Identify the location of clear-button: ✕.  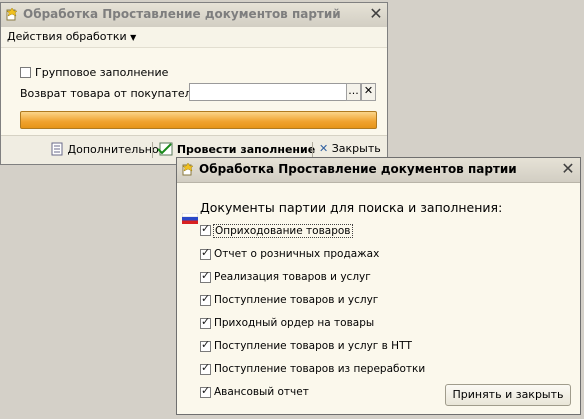
(368, 92).